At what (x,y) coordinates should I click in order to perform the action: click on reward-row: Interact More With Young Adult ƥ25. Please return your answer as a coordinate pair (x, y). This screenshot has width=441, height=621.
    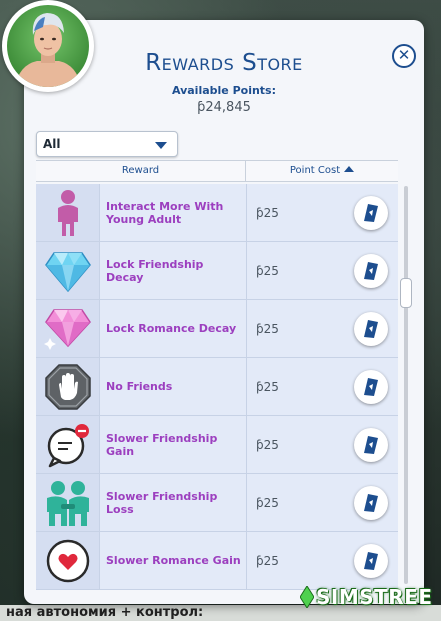
    Looking at the image, I should click on (217, 213).